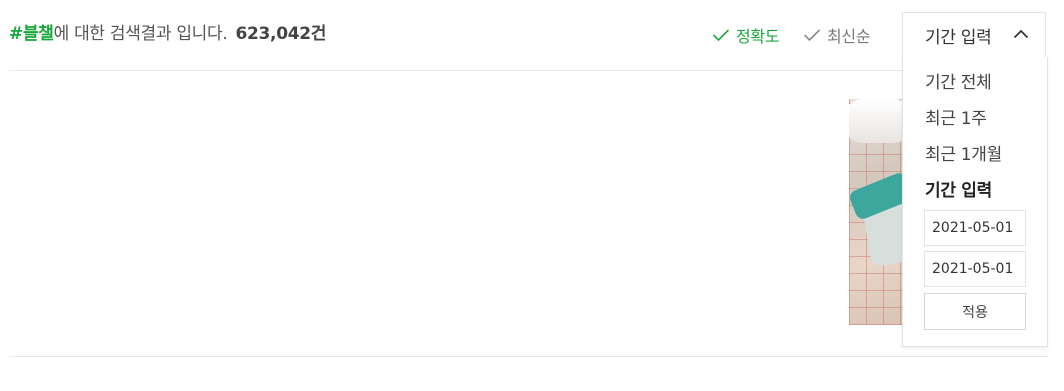 Image resolution: width=1064 pixels, height=391 pixels. Describe the element at coordinates (528, 356) in the screenshot. I see `divider-bottom` at that location.